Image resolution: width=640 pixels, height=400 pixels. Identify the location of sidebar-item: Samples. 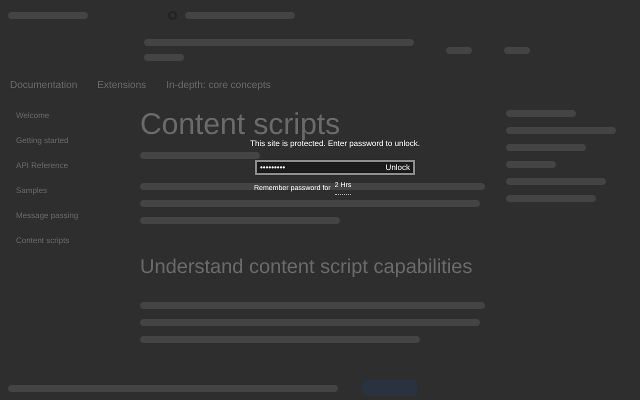
(78, 191).